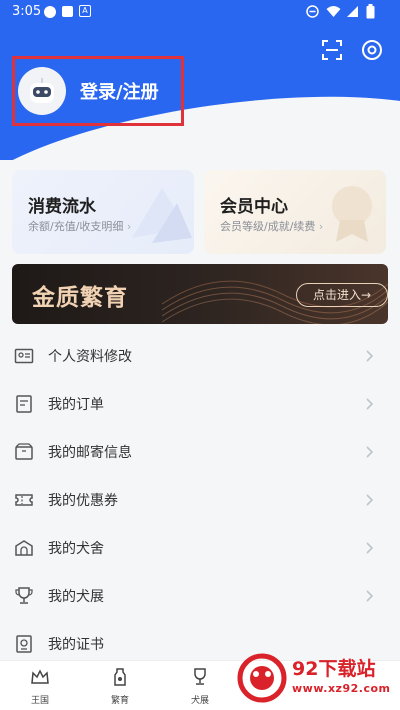 This screenshot has width=400, height=710. I want to click on menu-item-label: 我的邮寄信息, so click(90, 453).